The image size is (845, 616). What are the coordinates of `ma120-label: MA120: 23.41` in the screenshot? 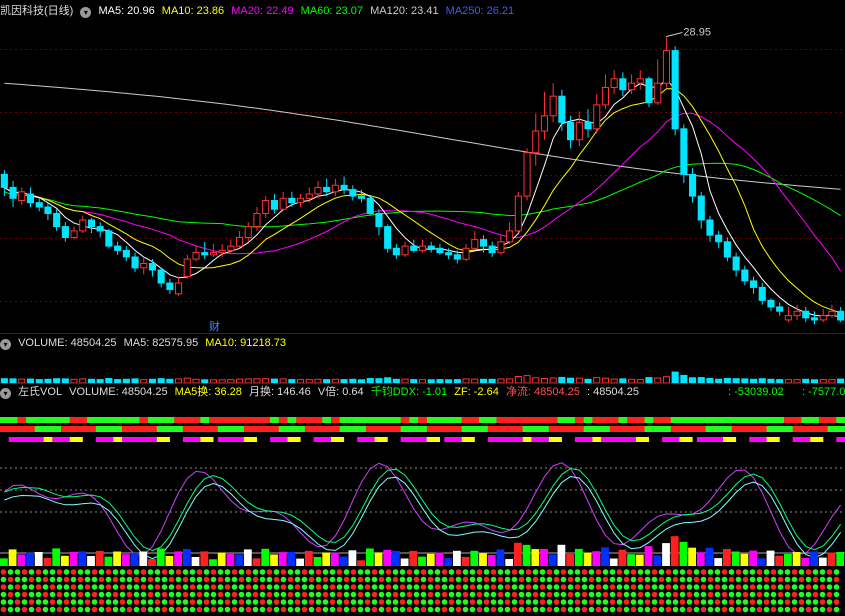 It's located at (404, 11).